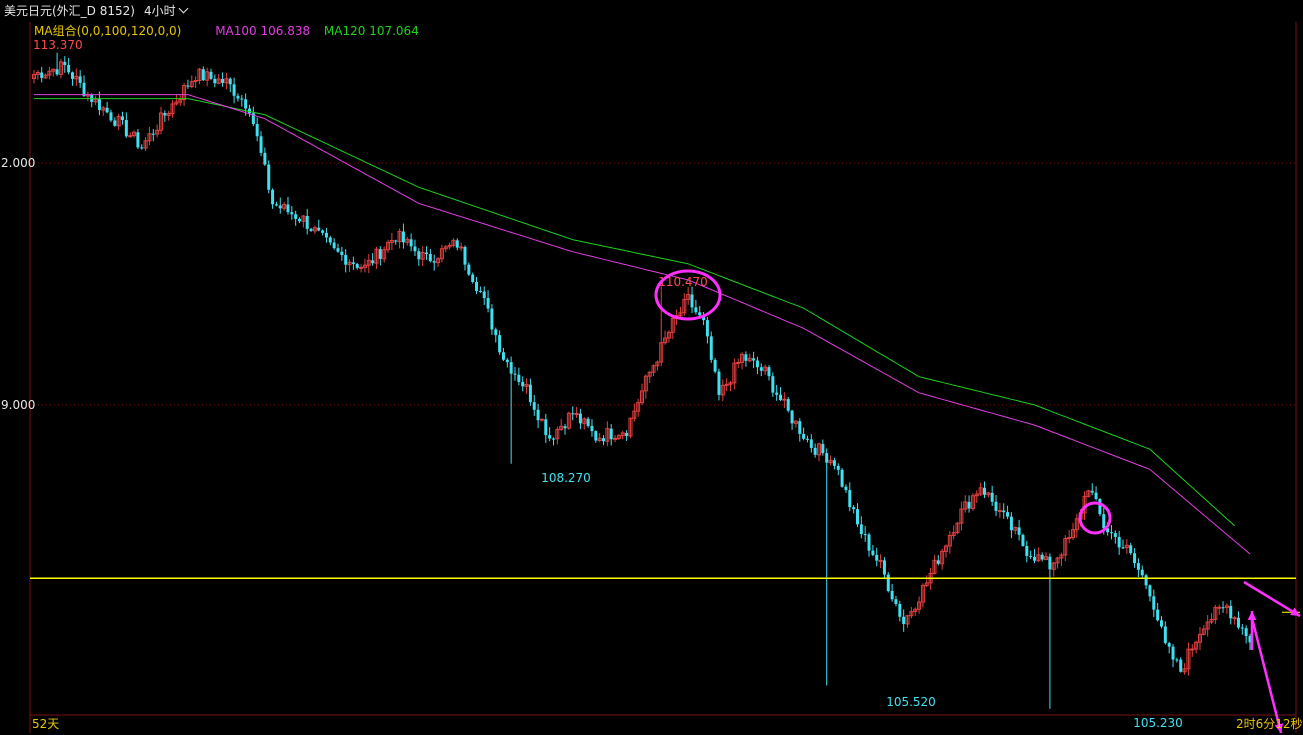 This screenshot has width=1303, height=735. I want to click on price-annotation: 113.370, so click(58, 45).